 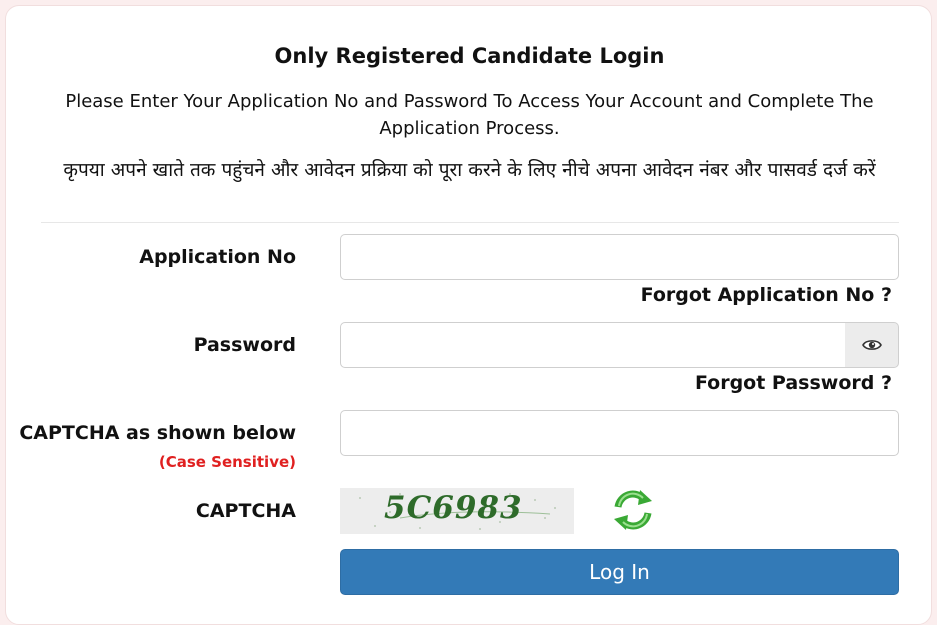 I want to click on password-input, so click(x=593, y=345).